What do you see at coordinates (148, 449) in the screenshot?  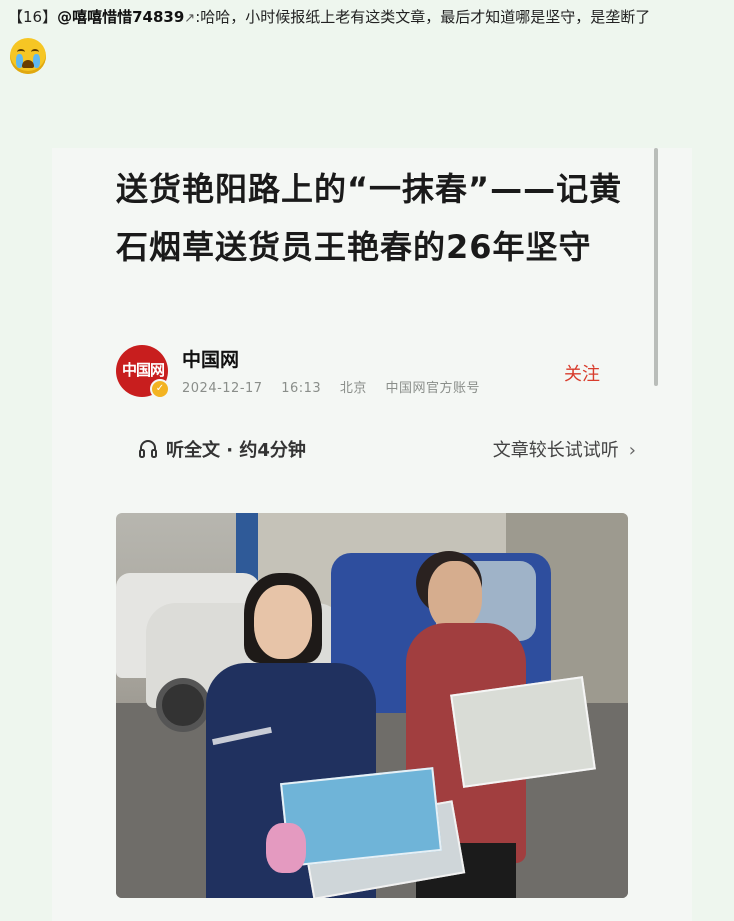 I see `headphone-icon` at bounding box center [148, 449].